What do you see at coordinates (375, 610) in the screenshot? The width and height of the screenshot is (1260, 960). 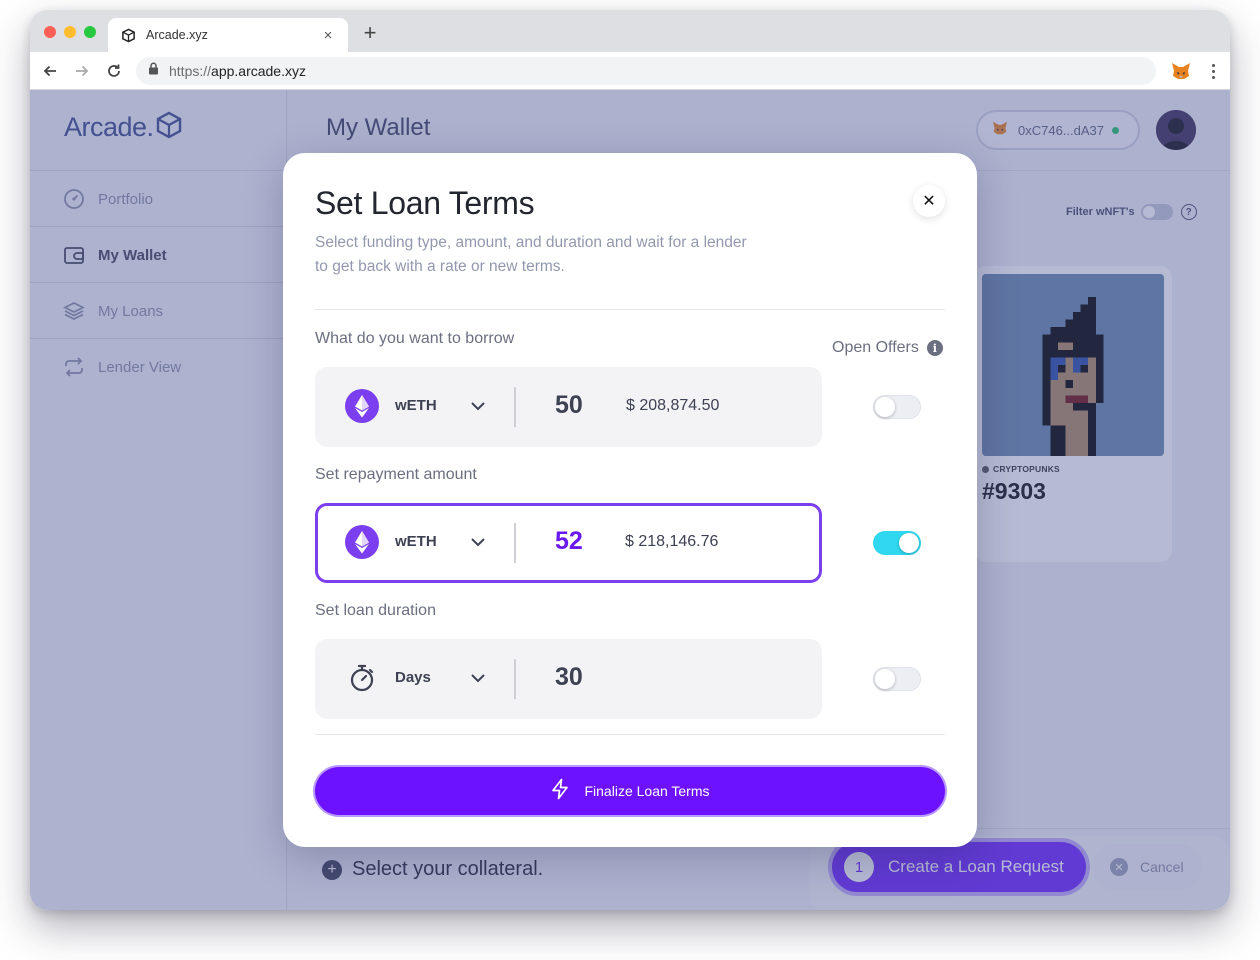 I see `duration-label: Set loan duration` at bounding box center [375, 610].